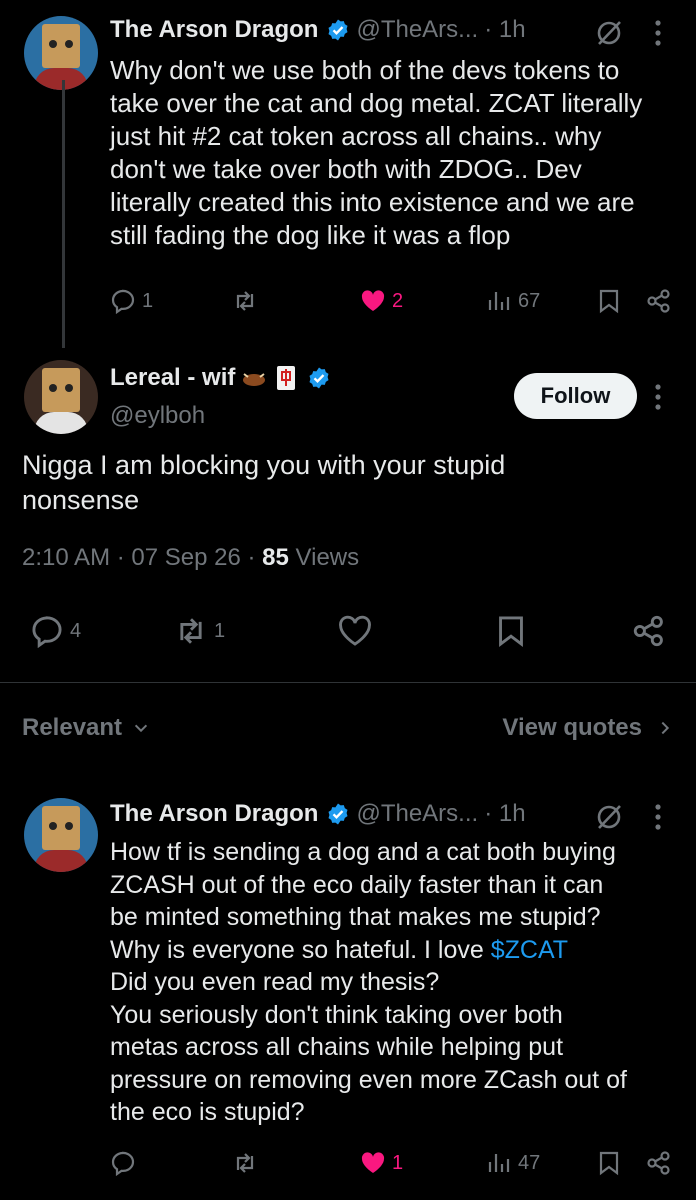 The image size is (696, 1200). I want to click on like-button: 2, so click(381, 301).